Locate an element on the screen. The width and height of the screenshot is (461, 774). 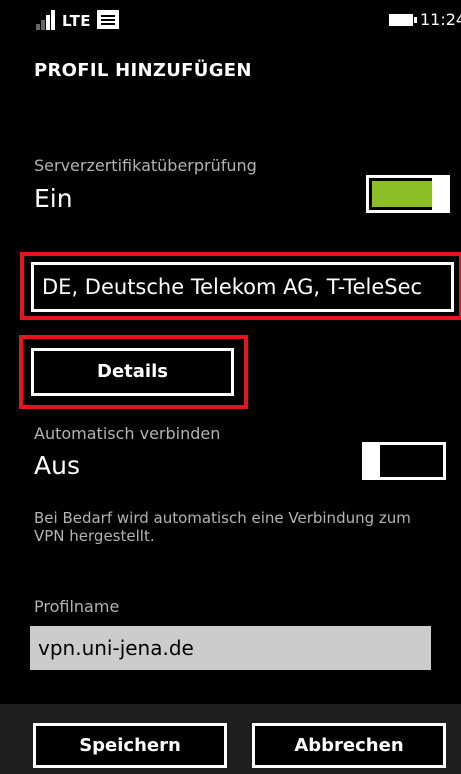
message-icon is located at coordinates (108, 19).